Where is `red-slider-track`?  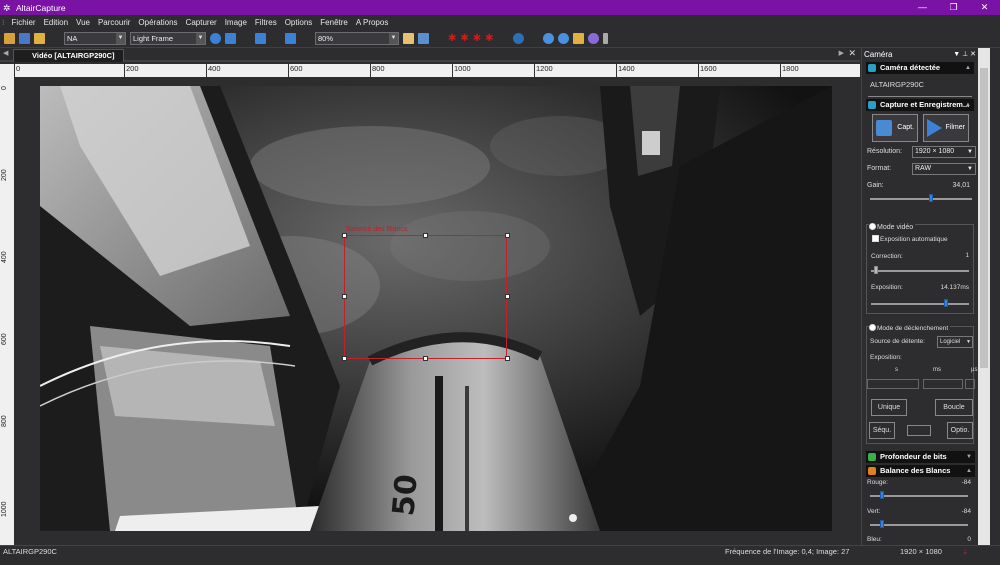 red-slider-track is located at coordinates (919, 496).